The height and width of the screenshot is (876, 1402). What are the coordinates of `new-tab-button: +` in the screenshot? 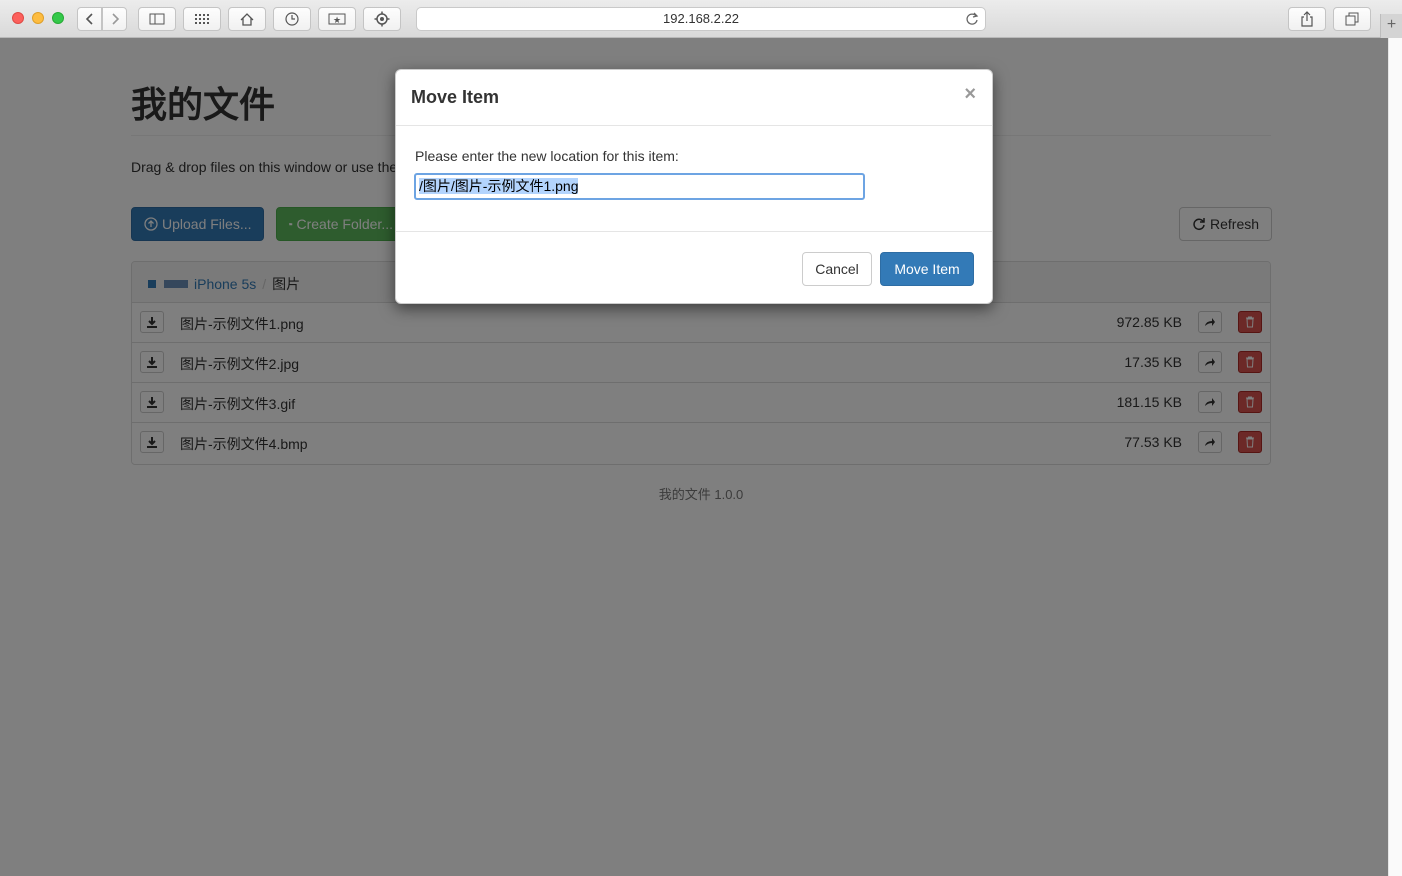 It's located at (1391, 26).